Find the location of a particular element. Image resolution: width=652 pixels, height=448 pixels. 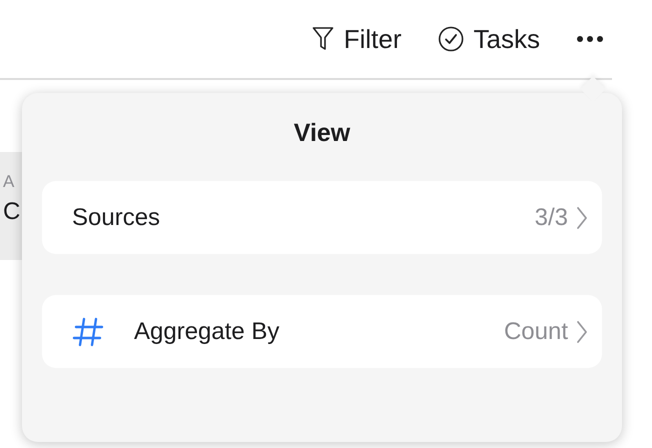

filter-button: Filter is located at coordinates (357, 39).